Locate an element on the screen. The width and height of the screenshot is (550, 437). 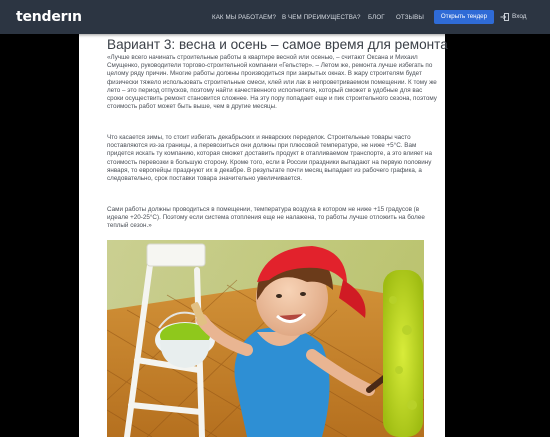
open-tender-button: Открыть тендер is located at coordinates (464, 17).